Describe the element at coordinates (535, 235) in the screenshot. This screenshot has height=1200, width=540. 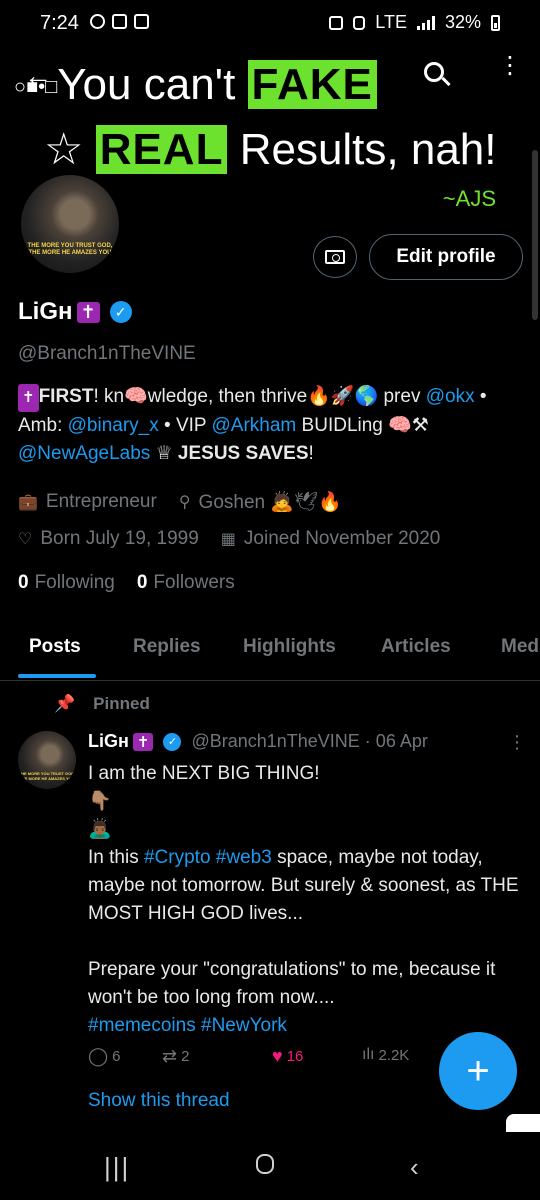
I see `scrollbar` at that location.